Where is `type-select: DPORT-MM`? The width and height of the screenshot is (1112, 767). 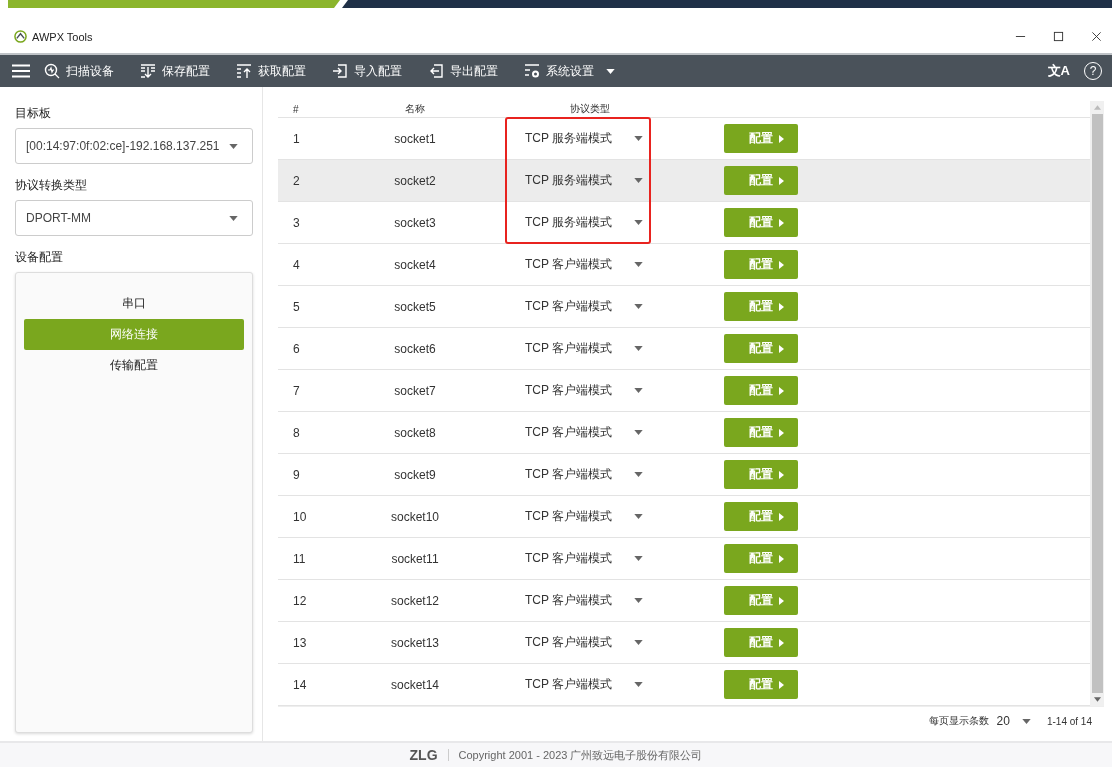
type-select: DPORT-MM is located at coordinates (134, 218).